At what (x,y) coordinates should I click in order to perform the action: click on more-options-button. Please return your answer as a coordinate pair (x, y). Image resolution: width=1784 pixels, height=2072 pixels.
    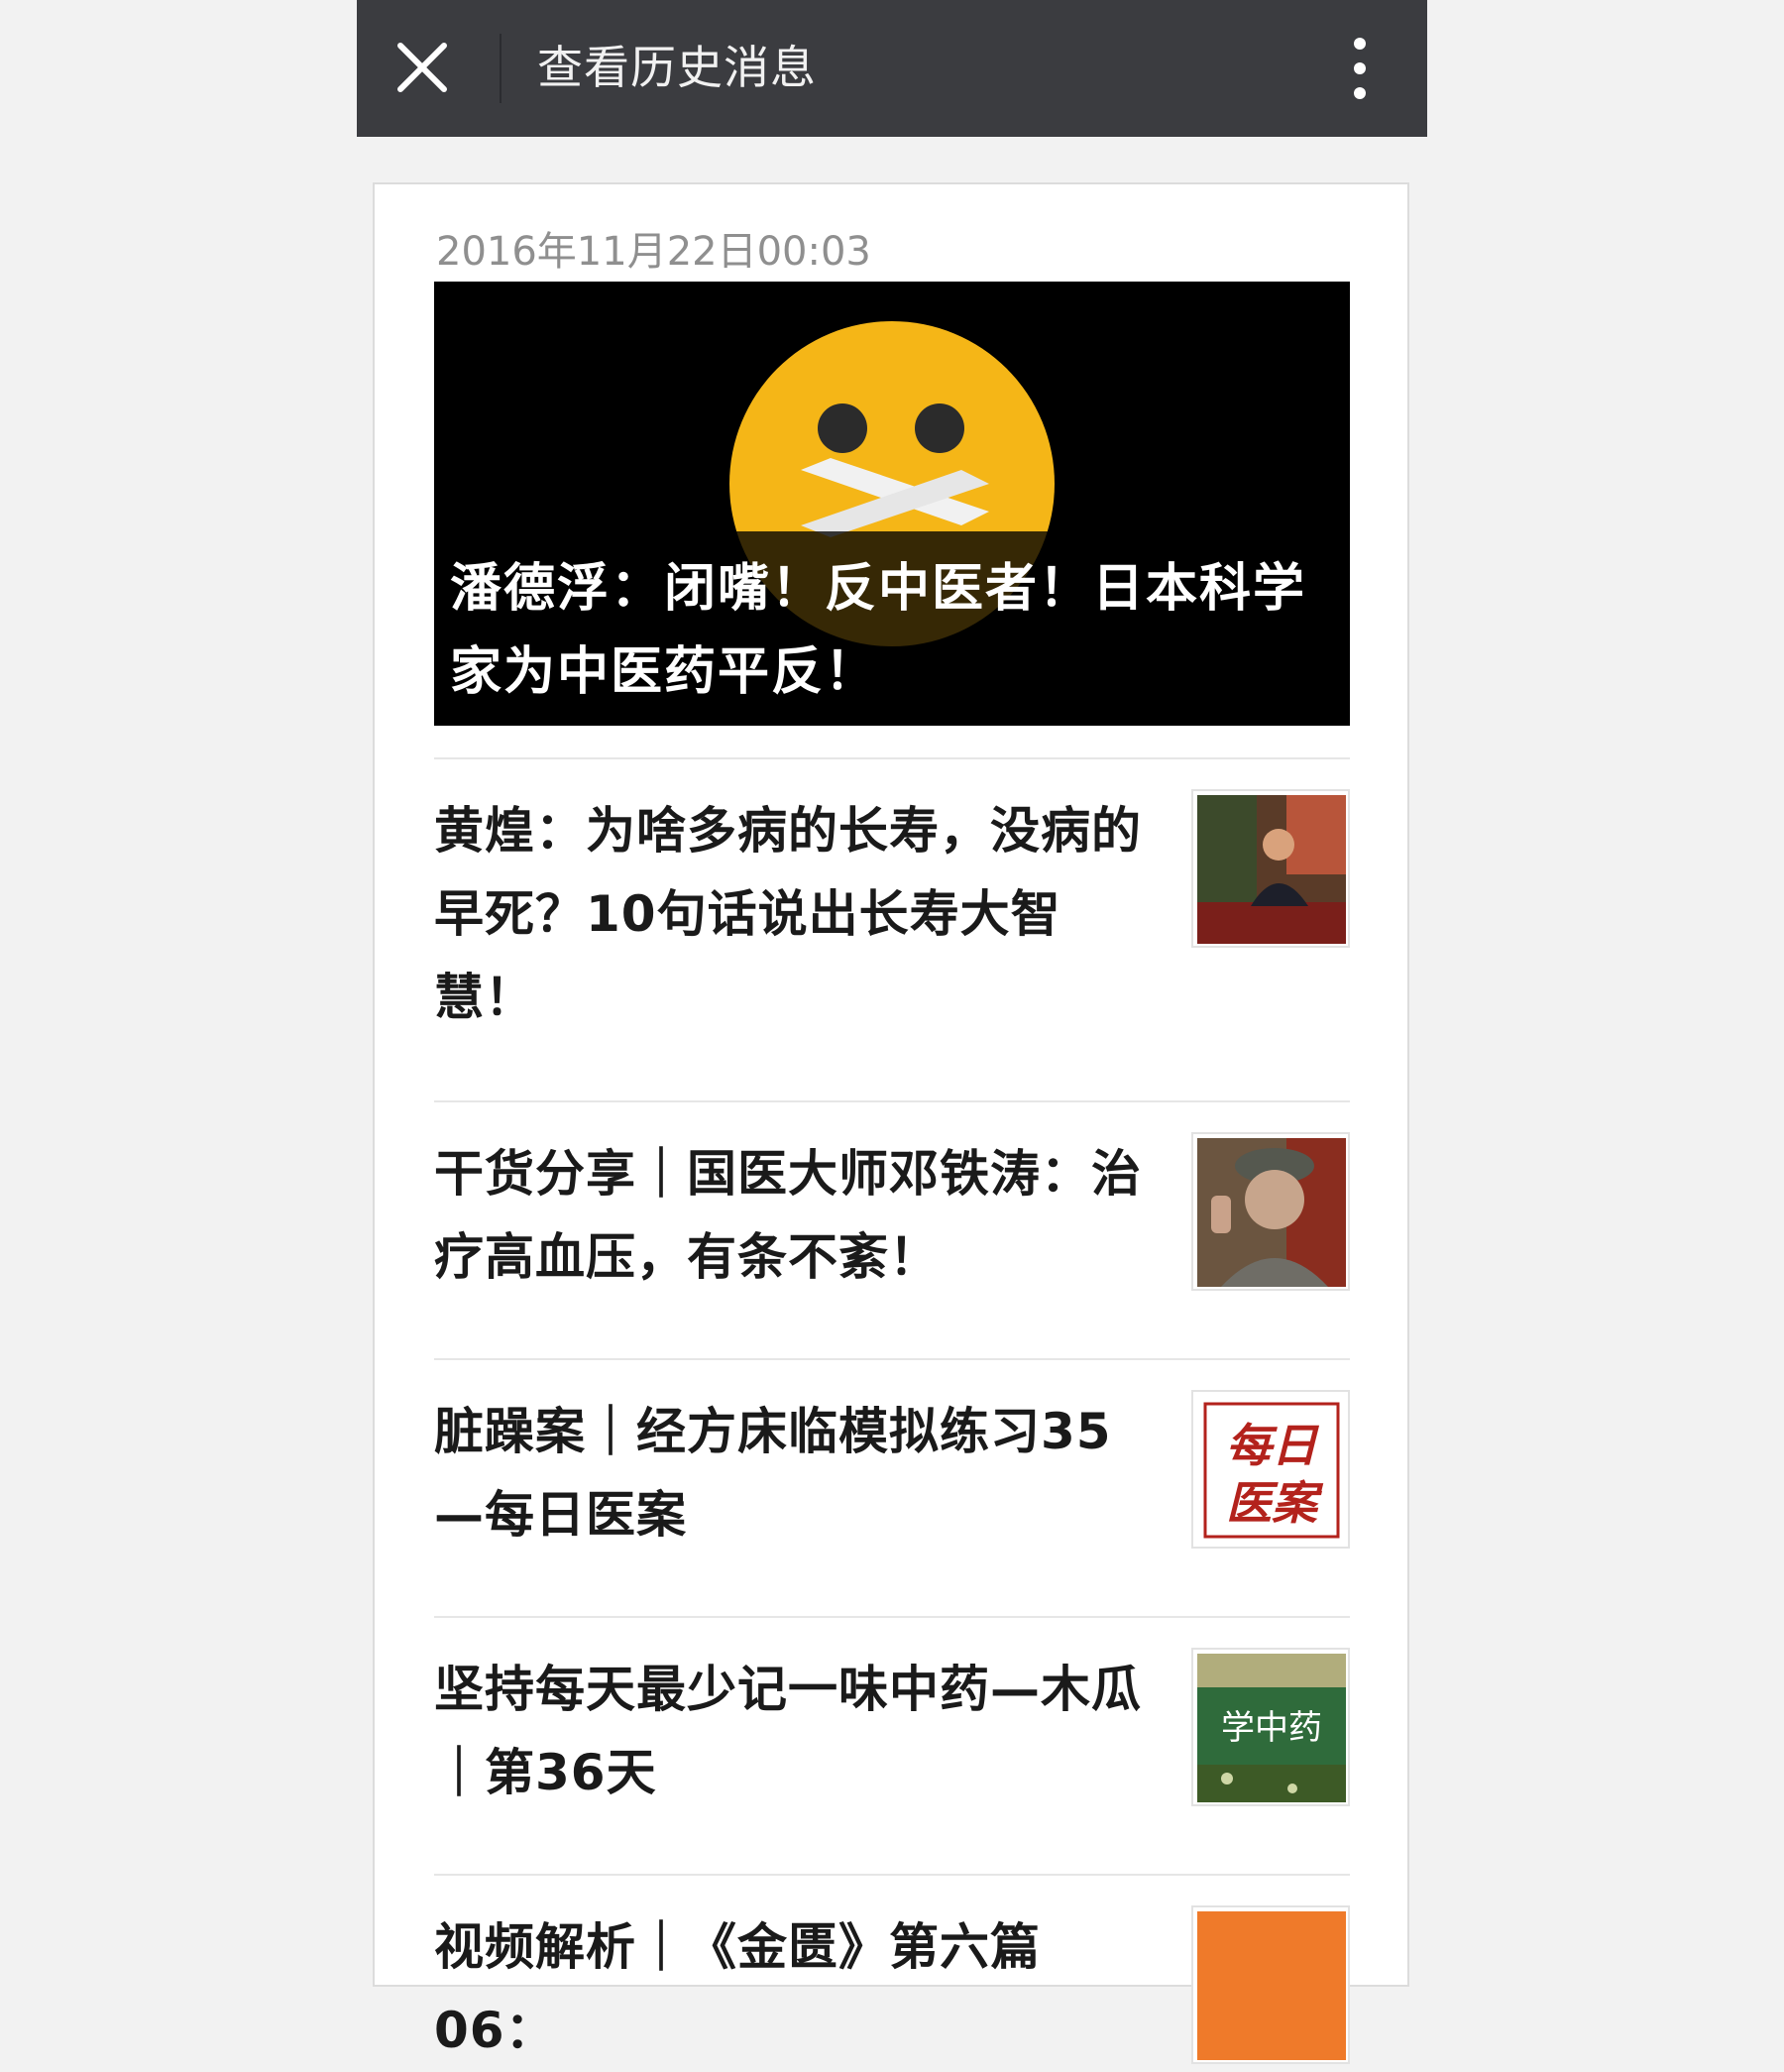
    Looking at the image, I should click on (1358, 68).